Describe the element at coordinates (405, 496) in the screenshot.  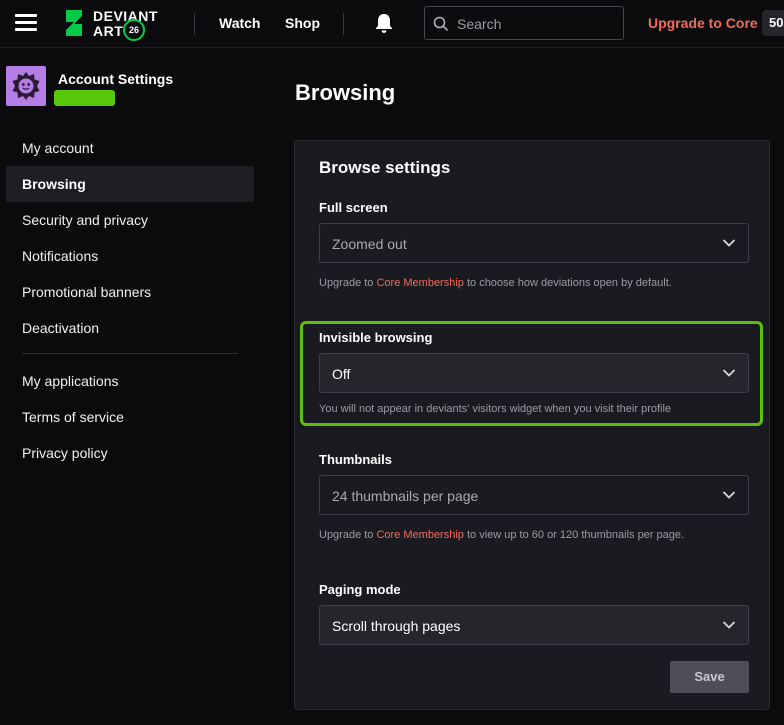
I see `thumbnails-value: 24 thumbnails per page` at that location.